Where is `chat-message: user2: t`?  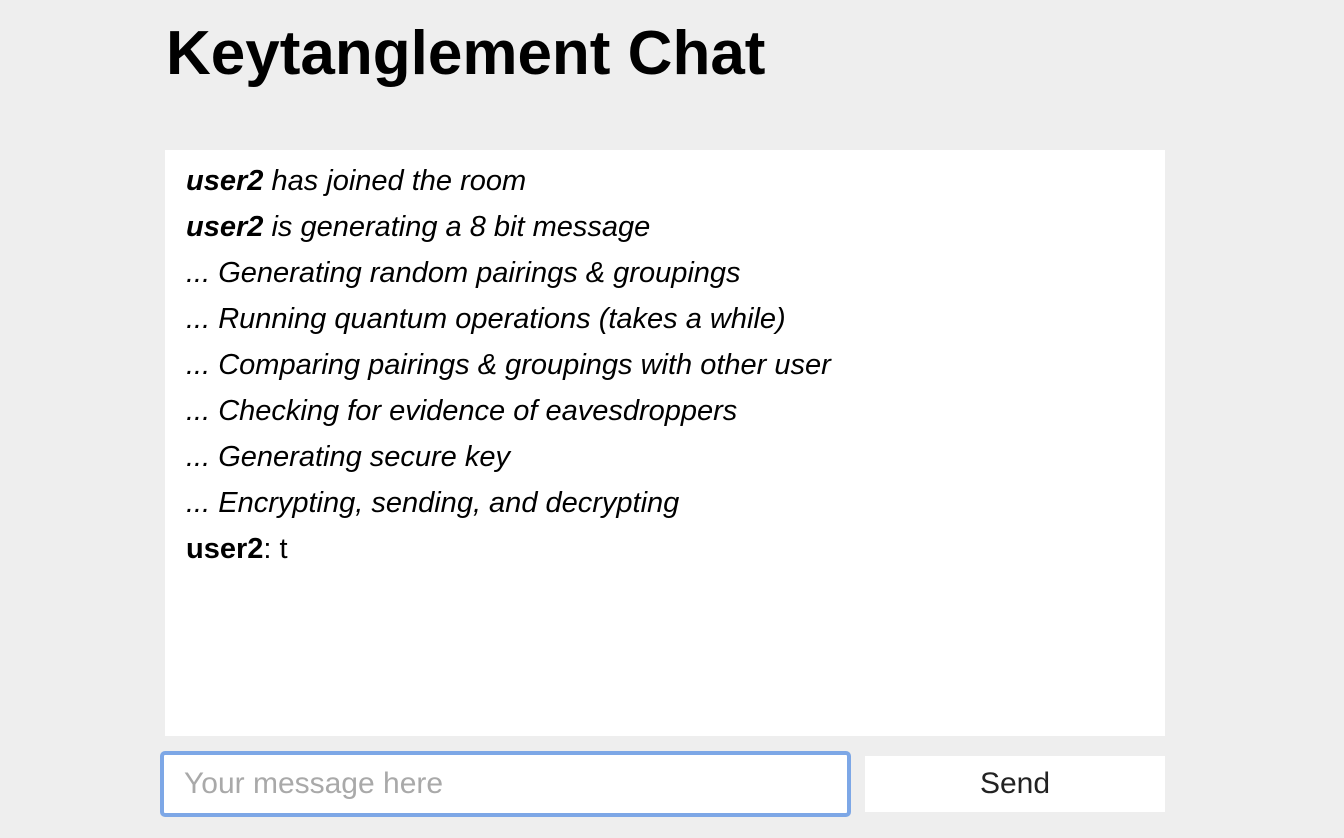 chat-message: user2: t is located at coordinates (665, 549).